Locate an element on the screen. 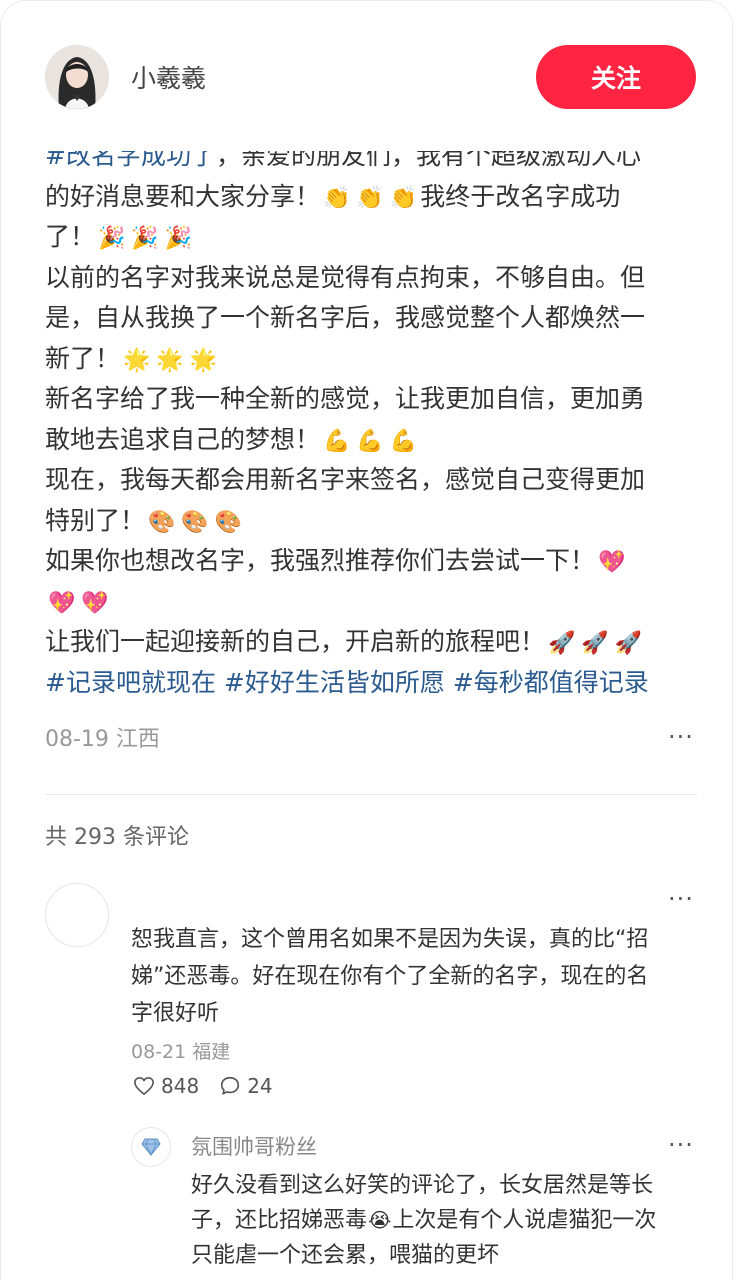 Image resolution: width=736 pixels, height=1280 pixels. post-line: 的好消息要和大家分享！ 👏 👏 👏 我终于改名字成功 is located at coordinates (370, 197).